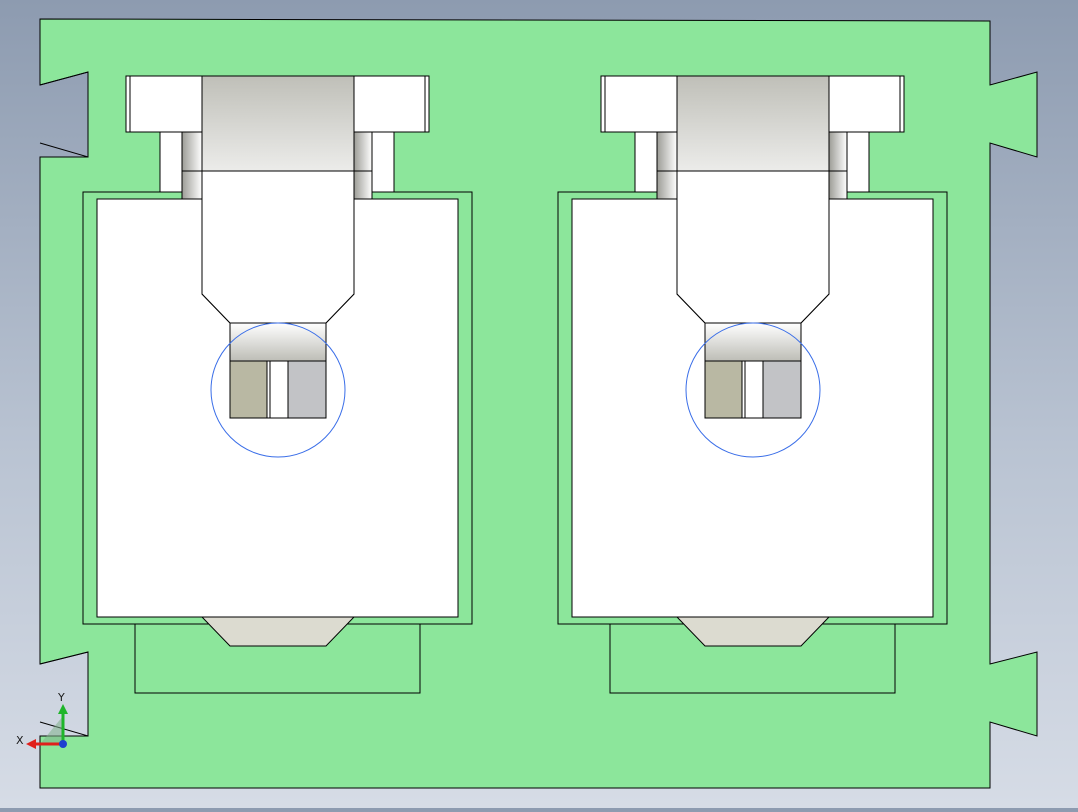 The image size is (1078, 812). What do you see at coordinates (64, 114) in the screenshot?
I see `left-top-notch` at bounding box center [64, 114].